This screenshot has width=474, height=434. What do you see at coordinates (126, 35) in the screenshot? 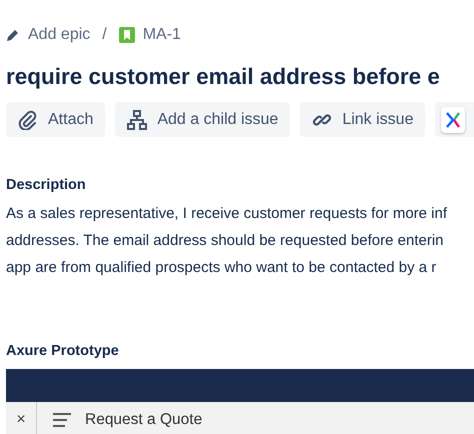
I see `bookmark-icon` at bounding box center [126, 35].